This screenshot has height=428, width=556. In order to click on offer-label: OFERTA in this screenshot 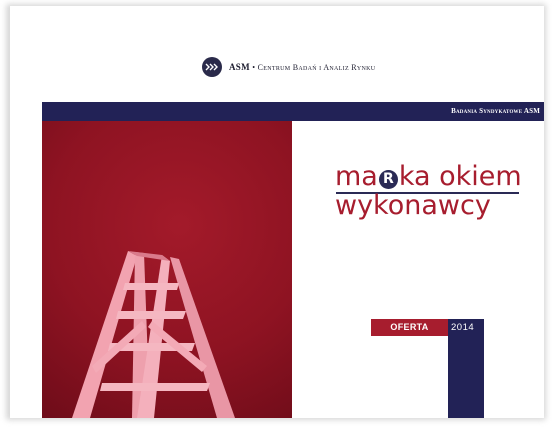, I will do `click(409, 327)`.